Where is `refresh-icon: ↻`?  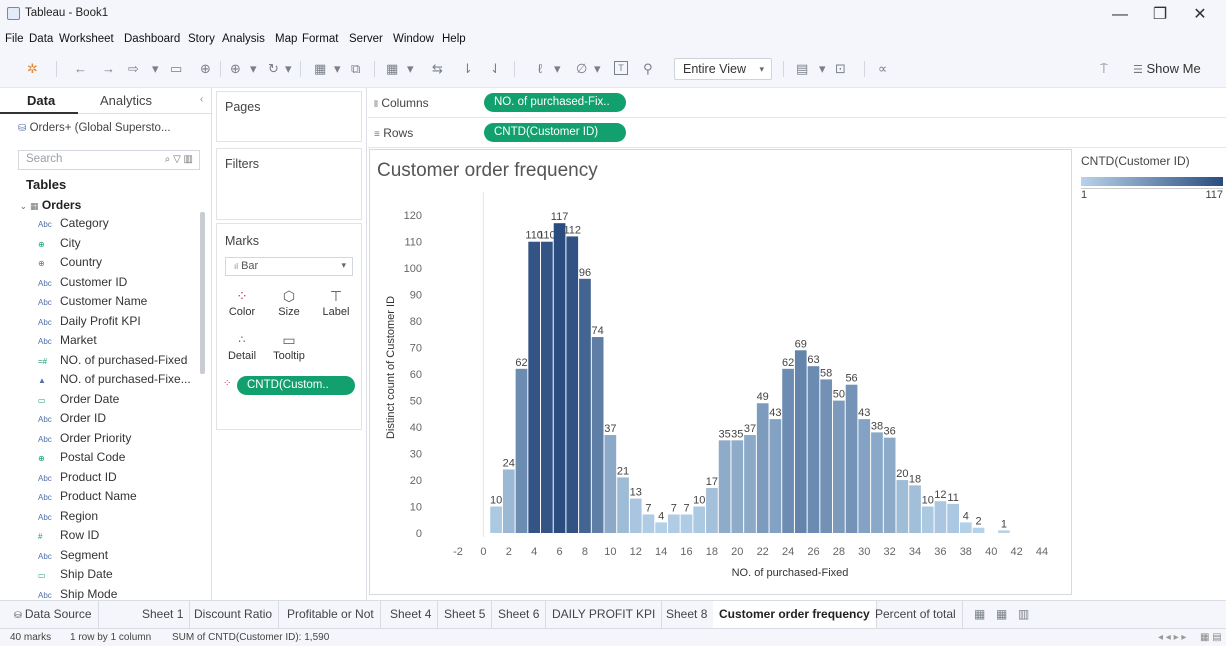 refresh-icon: ↻ is located at coordinates (273, 69).